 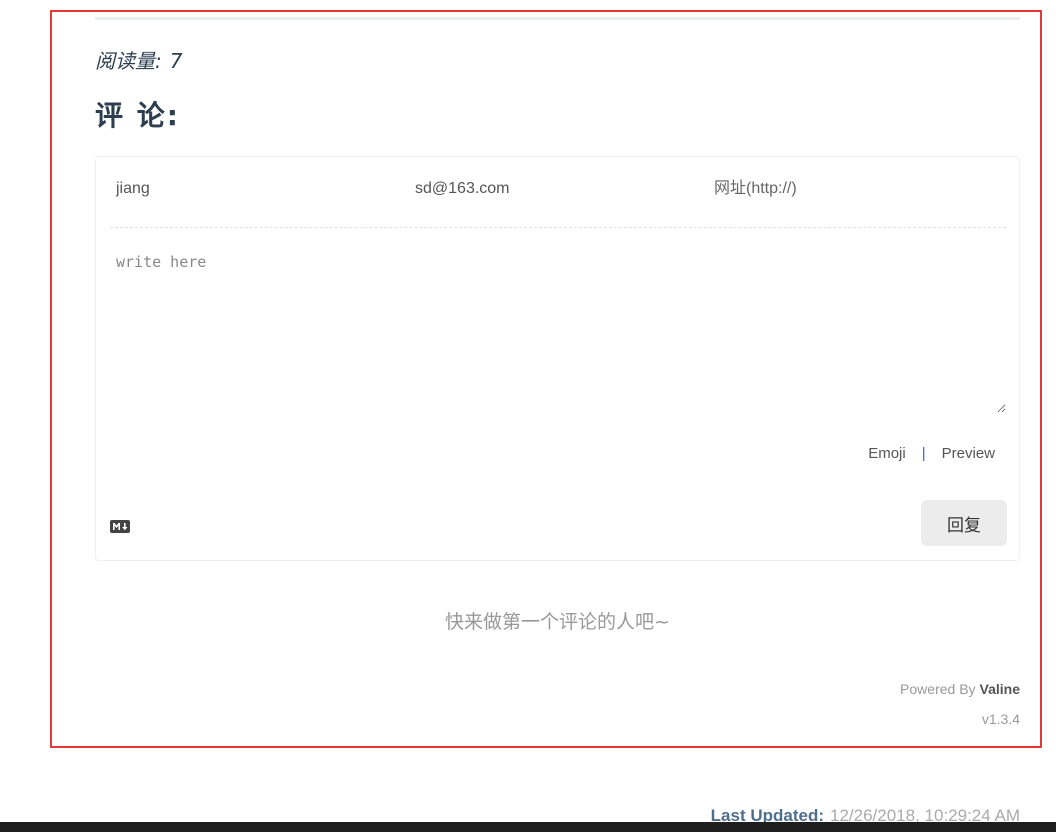 What do you see at coordinates (120, 526) in the screenshot?
I see `markdown-icon` at bounding box center [120, 526].